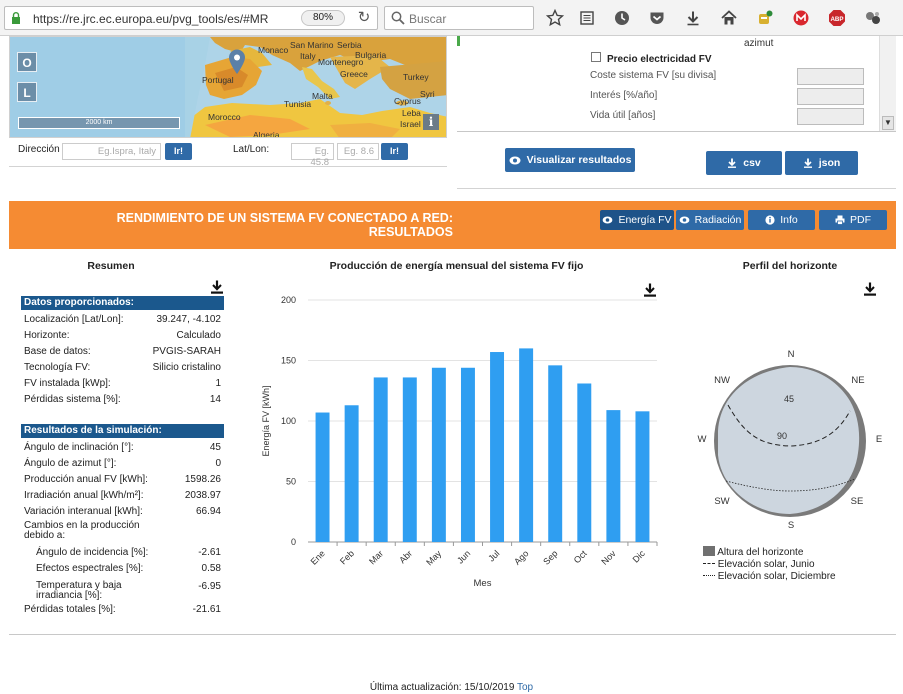 The image size is (903, 694). I want to click on tab-pdf-label: PDF, so click(860, 220).